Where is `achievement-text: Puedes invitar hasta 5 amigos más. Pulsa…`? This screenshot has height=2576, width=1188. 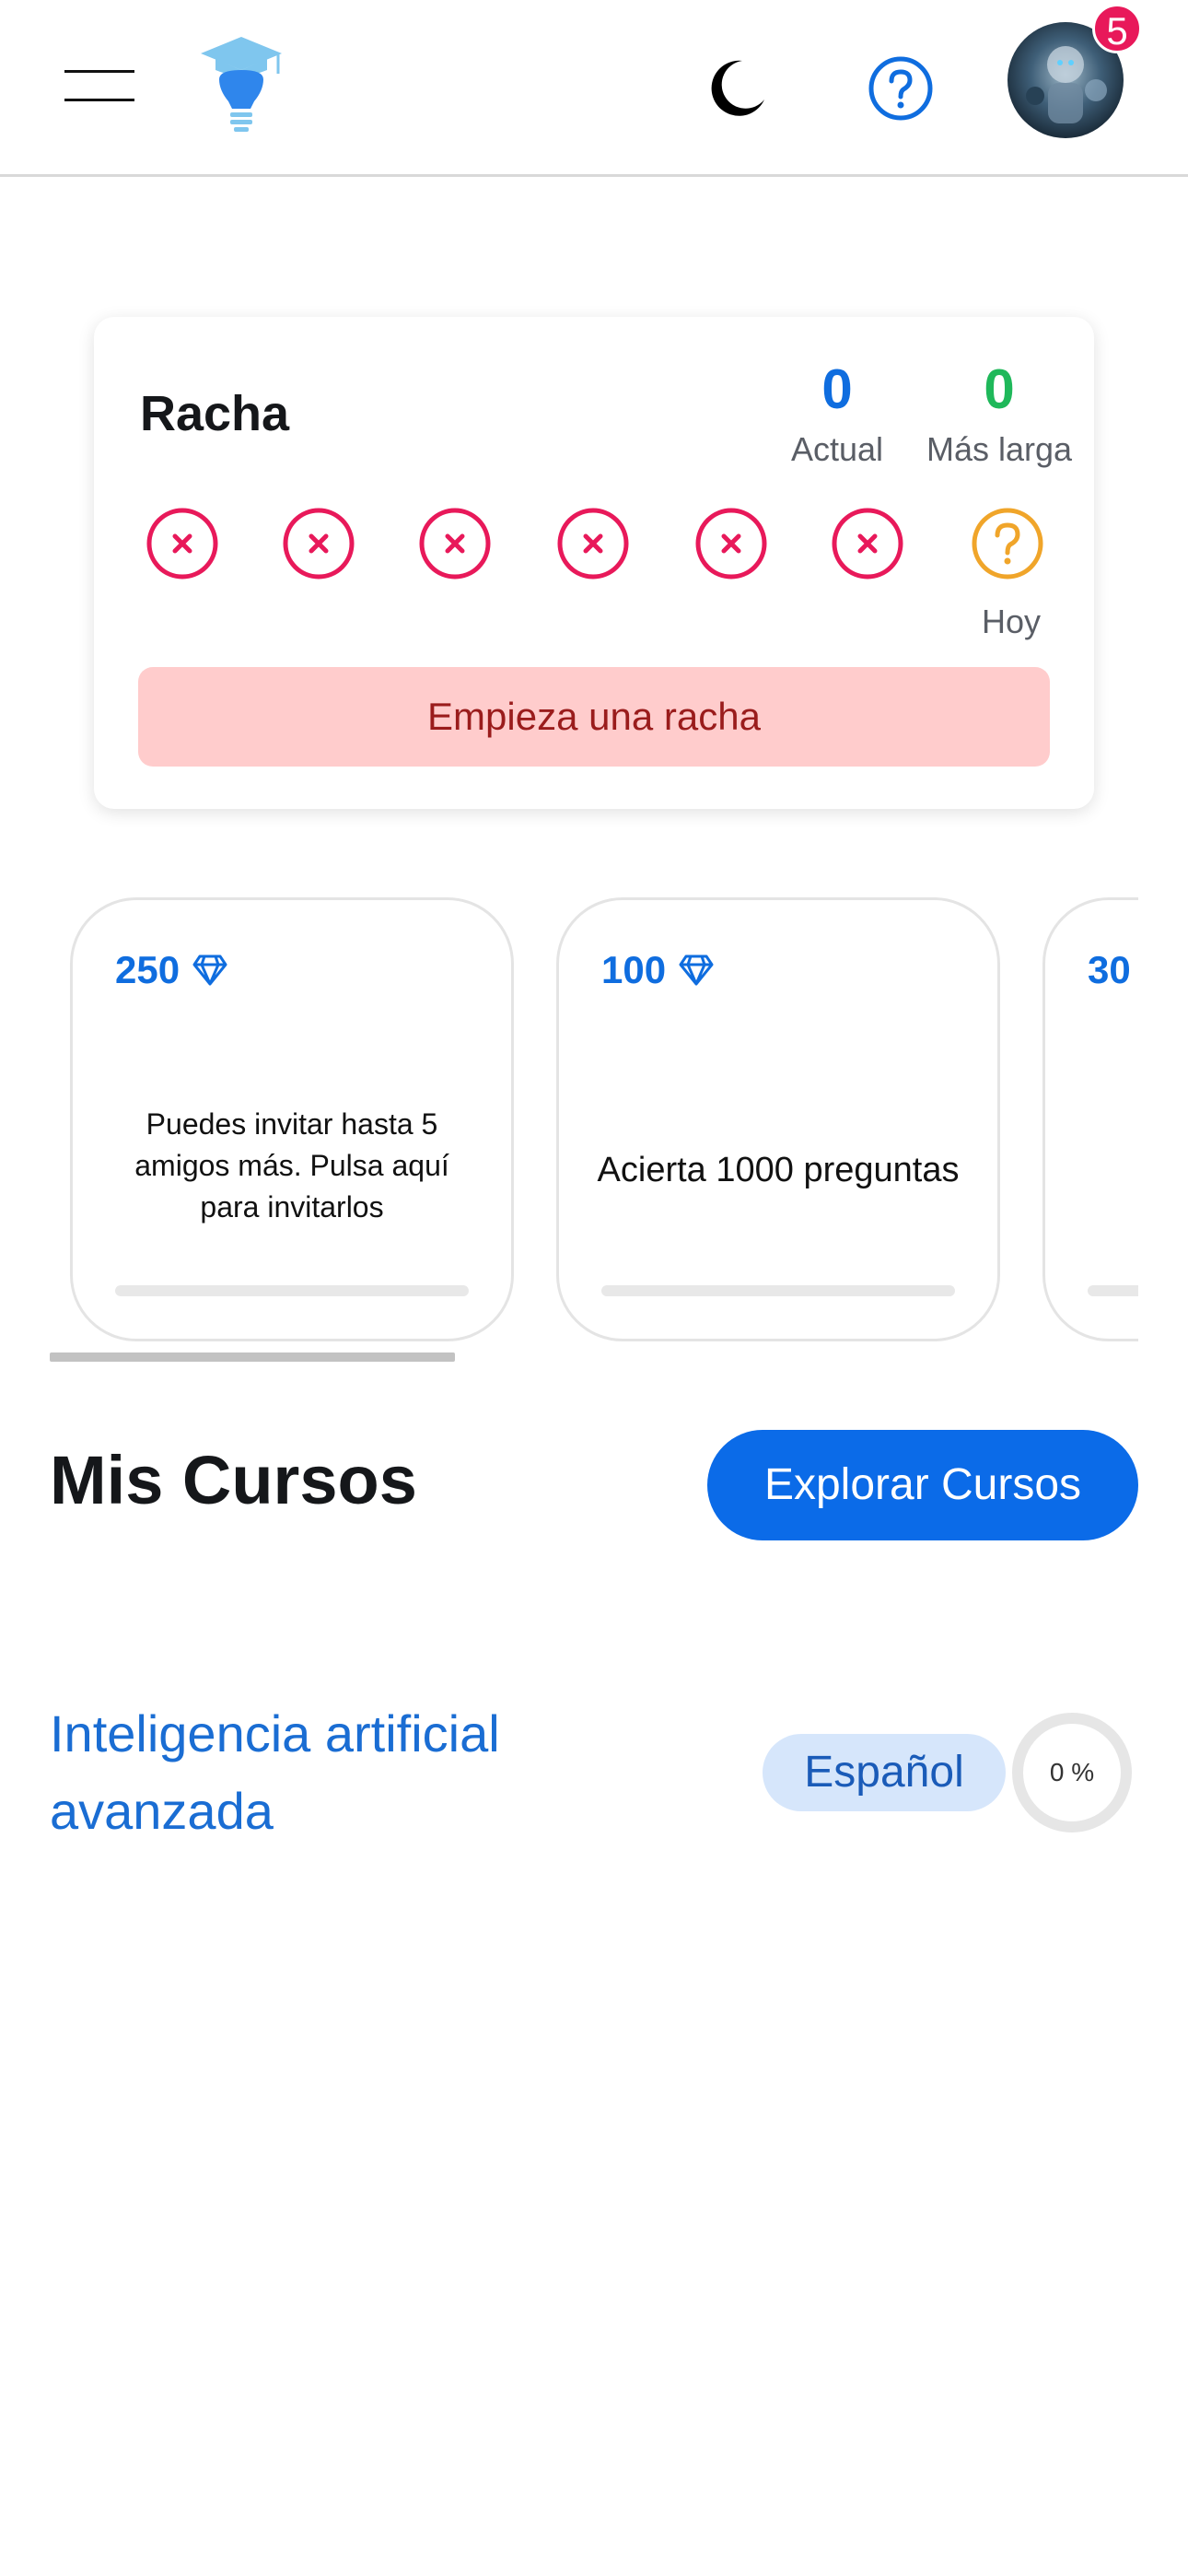 achievement-text: Puedes invitar hasta 5 amigos más. Pulsa… is located at coordinates (291, 1165).